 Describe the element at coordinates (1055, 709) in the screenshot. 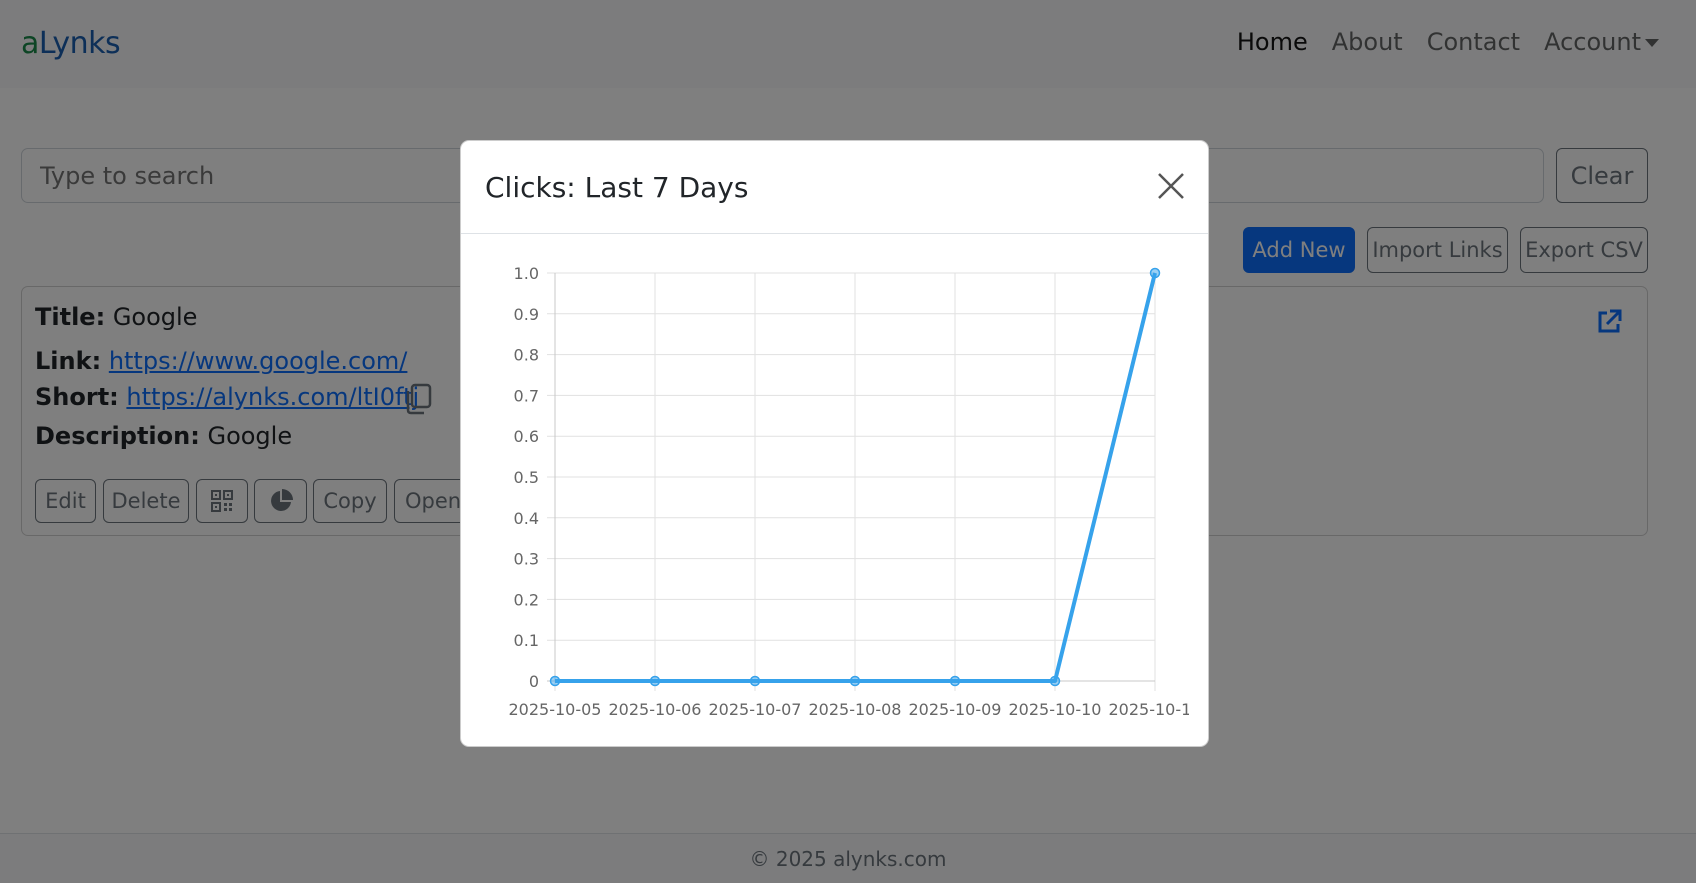

I see `x-tick-label: 2025-10-10` at that location.